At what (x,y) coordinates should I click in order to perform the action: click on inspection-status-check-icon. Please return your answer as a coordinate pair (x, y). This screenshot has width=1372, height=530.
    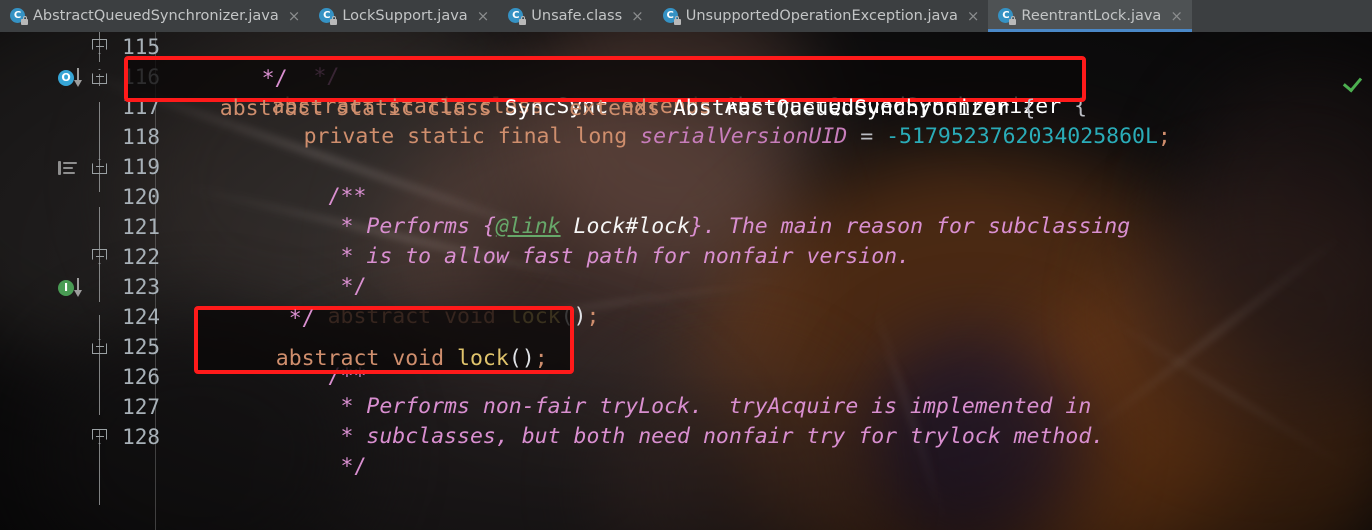
    Looking at the image, I should click on (1353, 82).